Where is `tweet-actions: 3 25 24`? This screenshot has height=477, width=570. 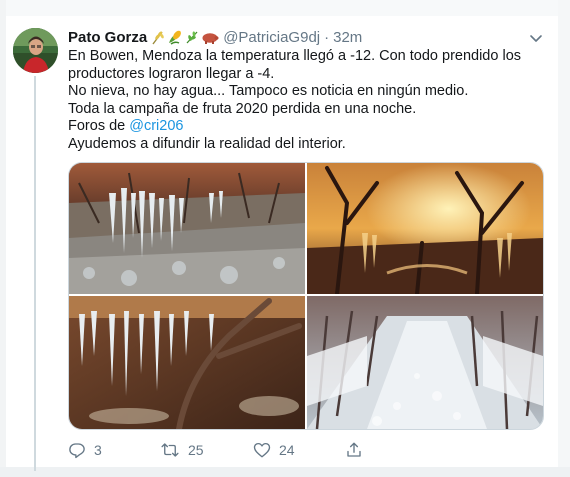 tweet-actions: 3 25 24 is located at coordinates (288, 452).